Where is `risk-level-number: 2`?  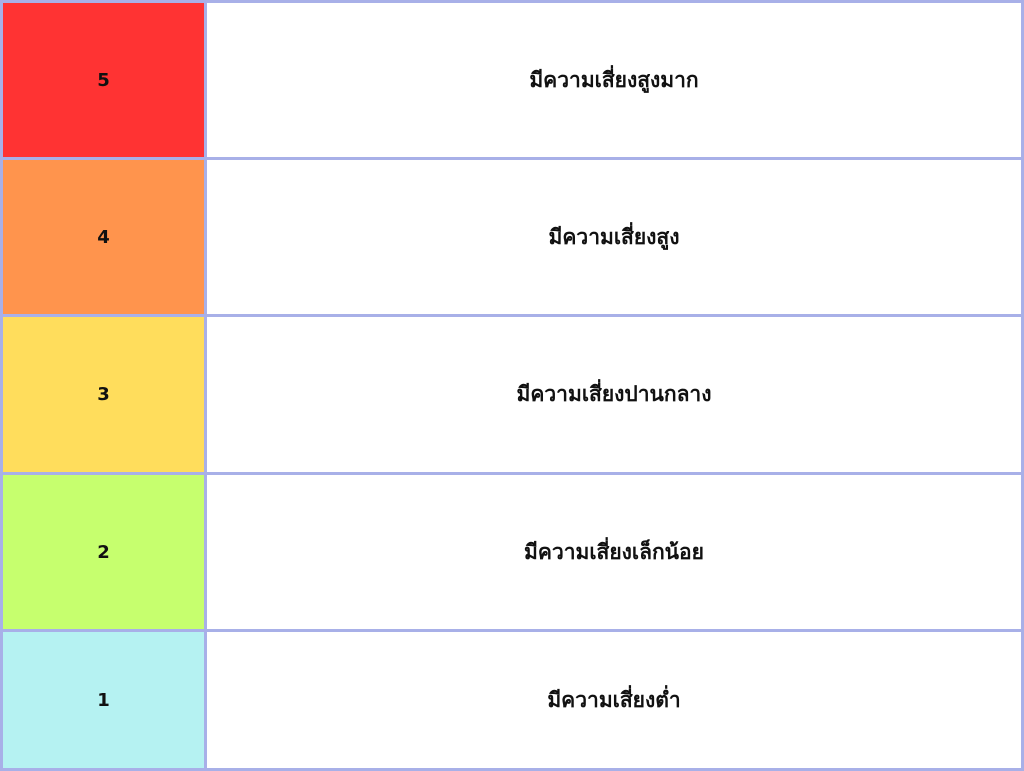 risk-level-number: 2 is located at coordinates (103, 552).